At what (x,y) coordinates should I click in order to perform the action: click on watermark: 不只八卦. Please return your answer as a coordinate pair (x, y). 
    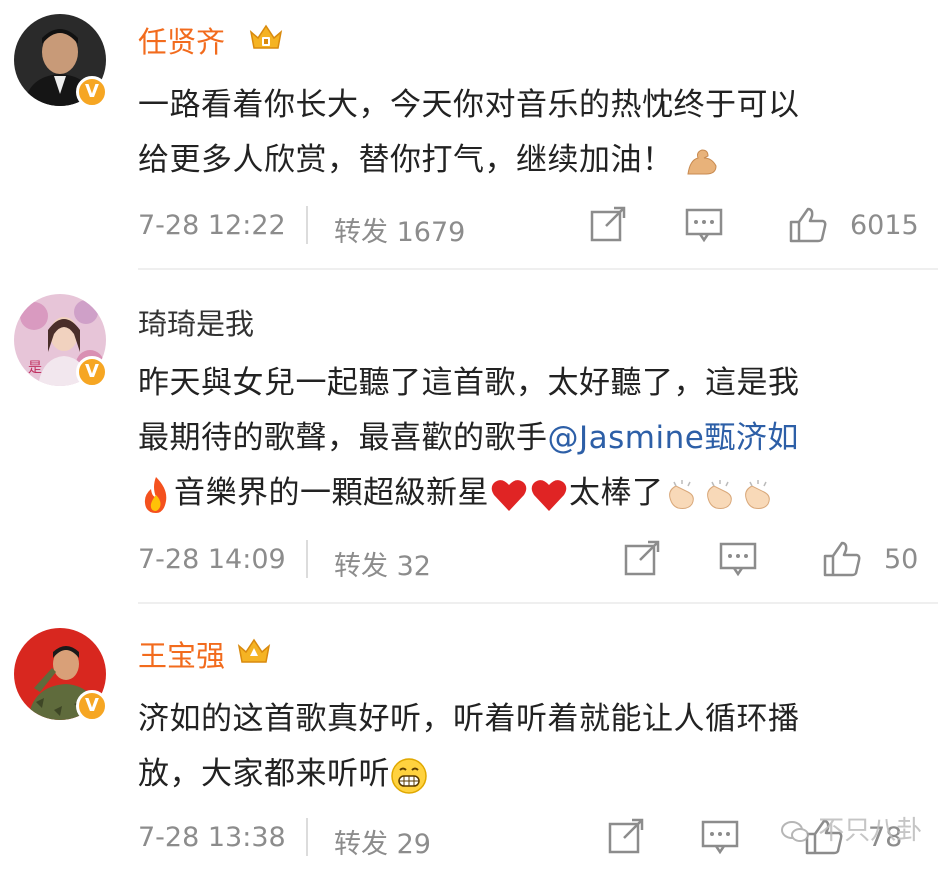
    Looking at the image, I should click on (851, 828).